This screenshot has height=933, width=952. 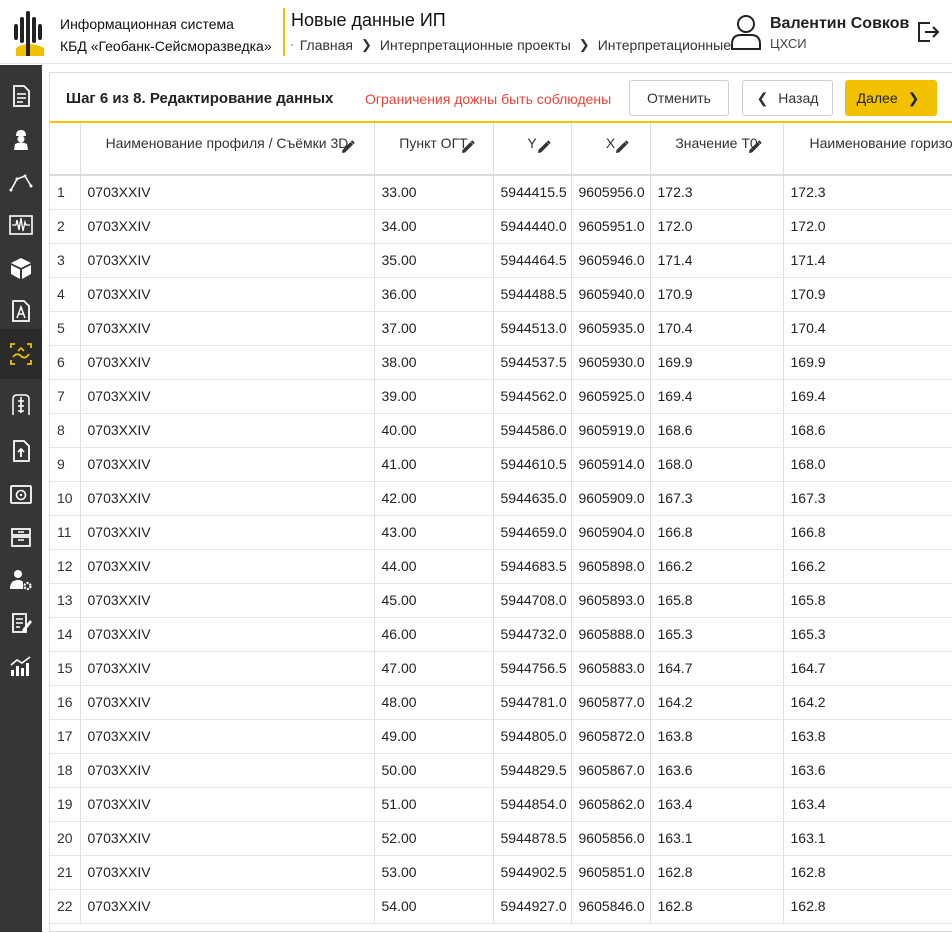 What do you see at coordinates (532, 566) in the screenshot?
I see `y-coordinate-cell: 5944683.5` at bounding box center [532, 566].